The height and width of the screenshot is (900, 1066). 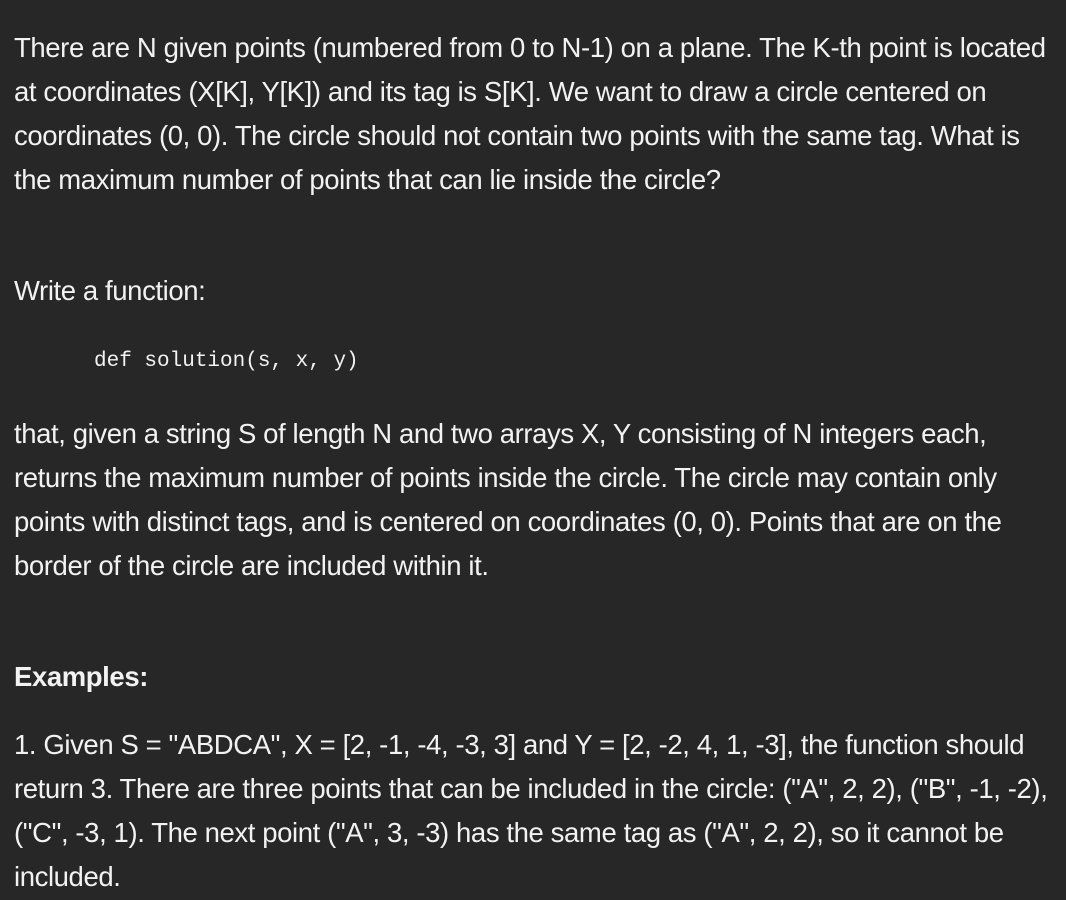 I want to click on examples-heading: Examples:, so click(x=81, y=676).